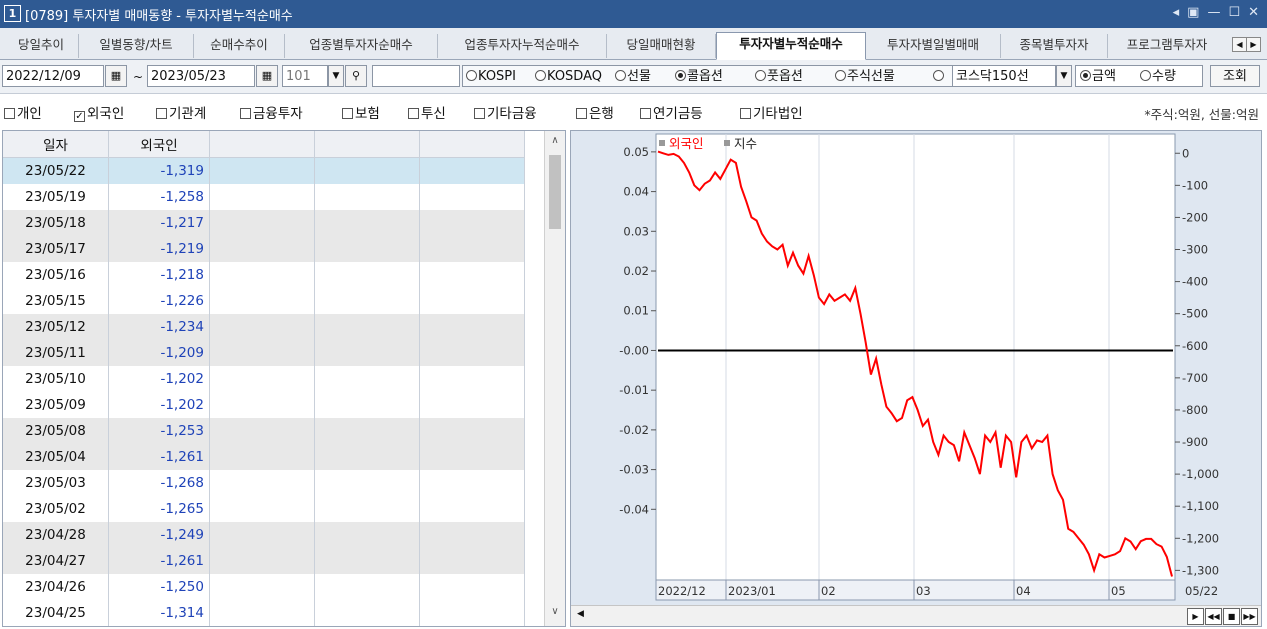 The height and width of the screenshot is (629, 1267). I want to click on tab-program-investor: 프로그램투자자, so click(1167, 46).